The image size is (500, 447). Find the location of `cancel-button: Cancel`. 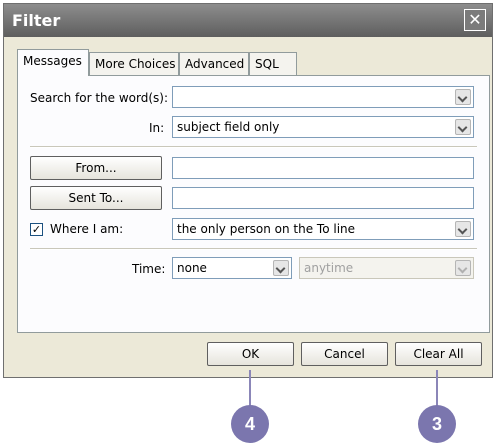

cancel-button: Cancel is located at coordinates (344, 354).